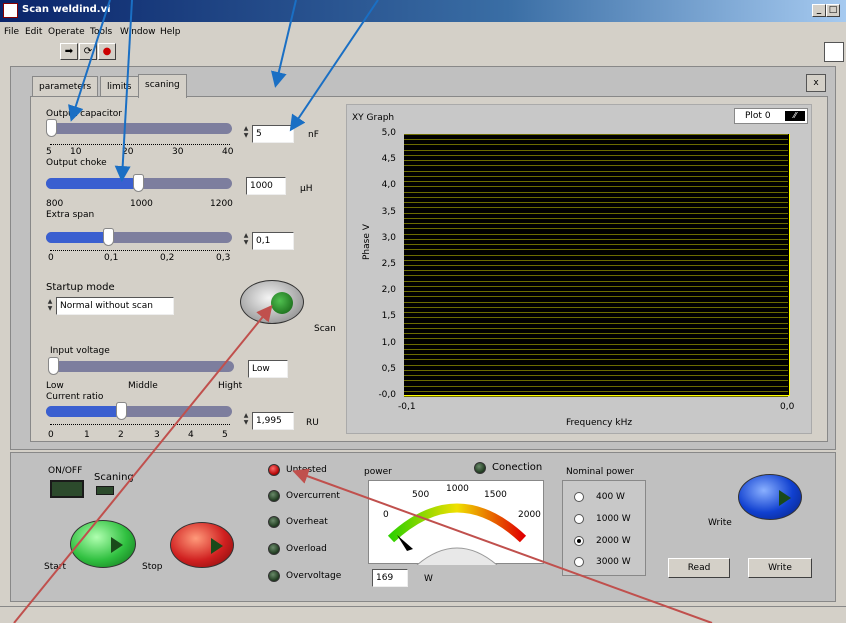  Describe the element at coordinates (273, 241) in the screenshot. I see `span-value: 0,1` at that location.